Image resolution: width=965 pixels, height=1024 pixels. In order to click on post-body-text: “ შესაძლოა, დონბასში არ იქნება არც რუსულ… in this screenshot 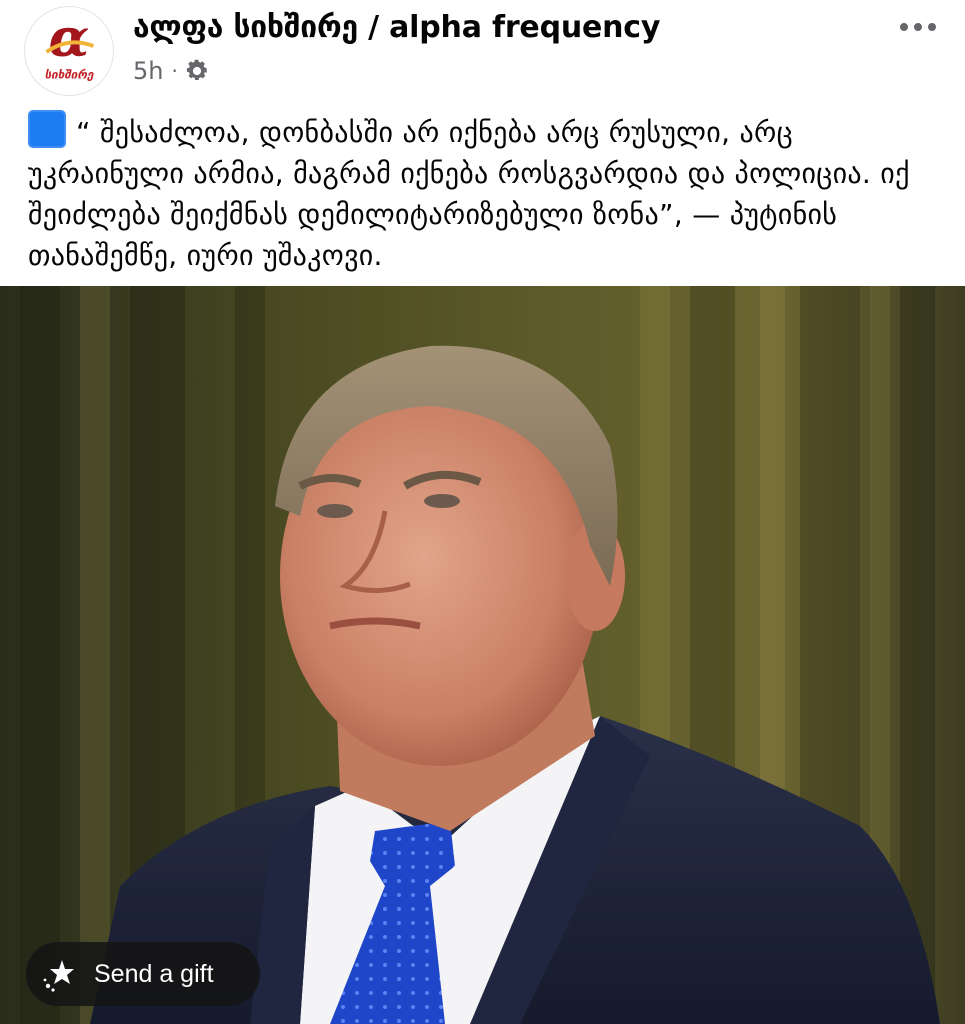, I will do `click(469, 194)`.